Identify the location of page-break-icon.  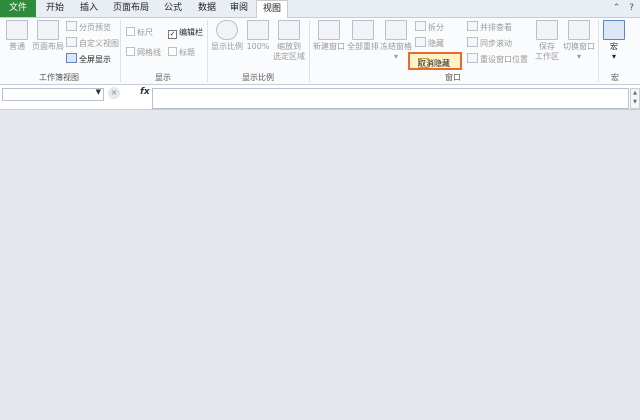
(71, 26).